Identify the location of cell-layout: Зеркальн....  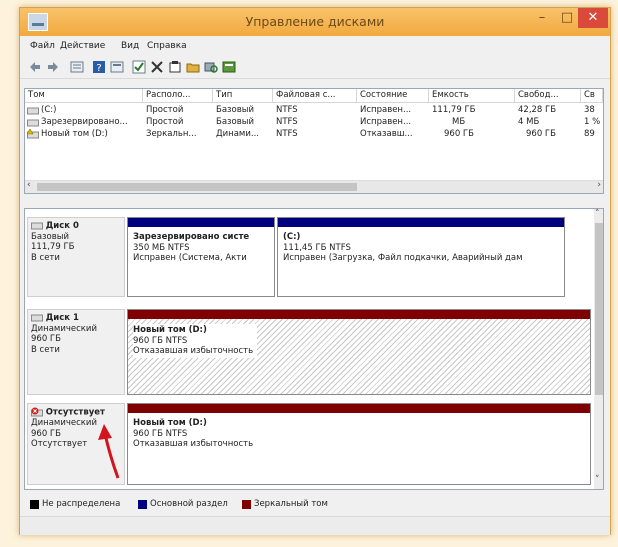
(171, 134).